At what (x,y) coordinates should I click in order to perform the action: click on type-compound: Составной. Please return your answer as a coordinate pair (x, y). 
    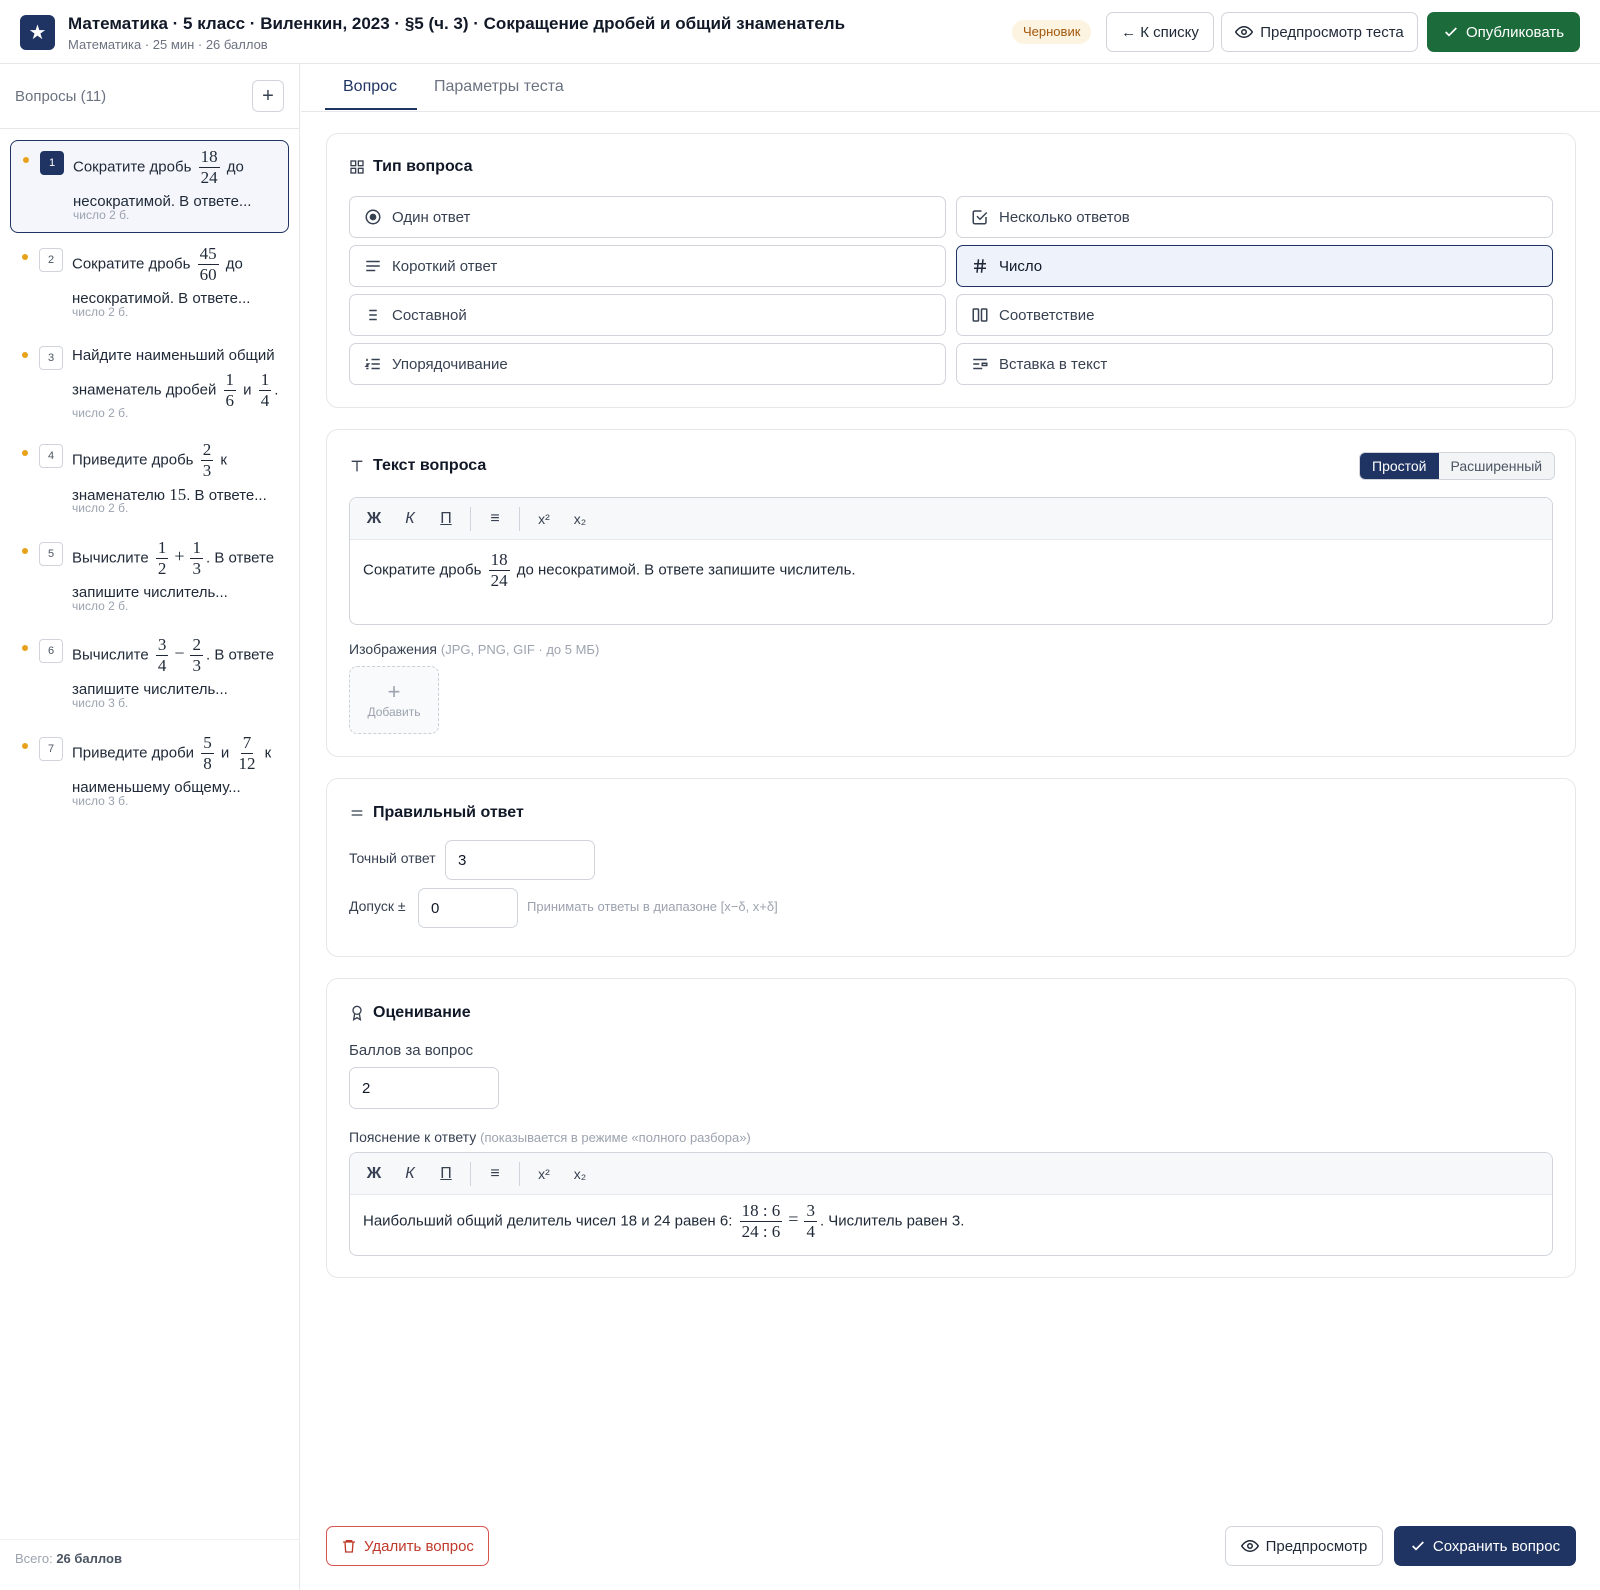
    Looking at the image, I should click on (647, 315).